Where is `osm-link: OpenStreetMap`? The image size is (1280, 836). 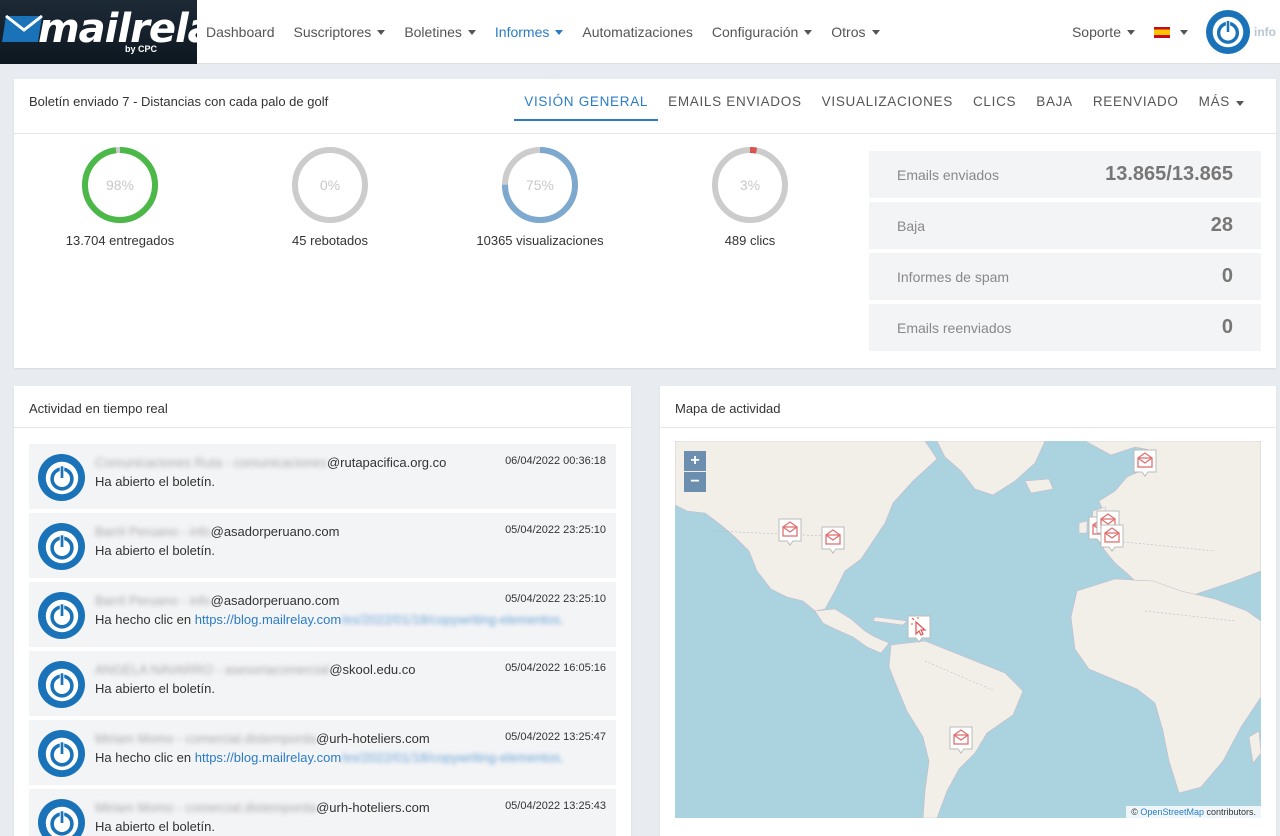 osm-link: OpenStreetMap is located at coordinates (1172, 812).